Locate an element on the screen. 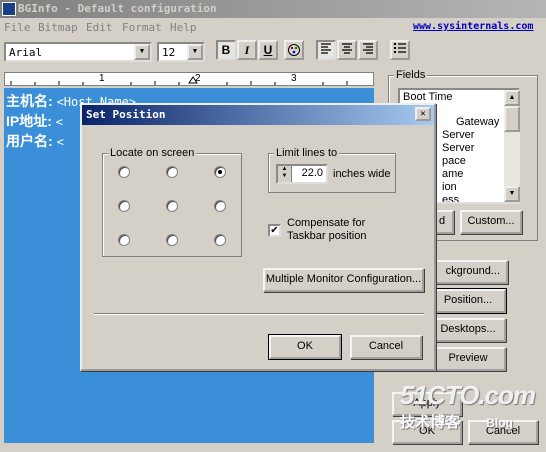  list-item: ame is located at coordinates (452, 174).